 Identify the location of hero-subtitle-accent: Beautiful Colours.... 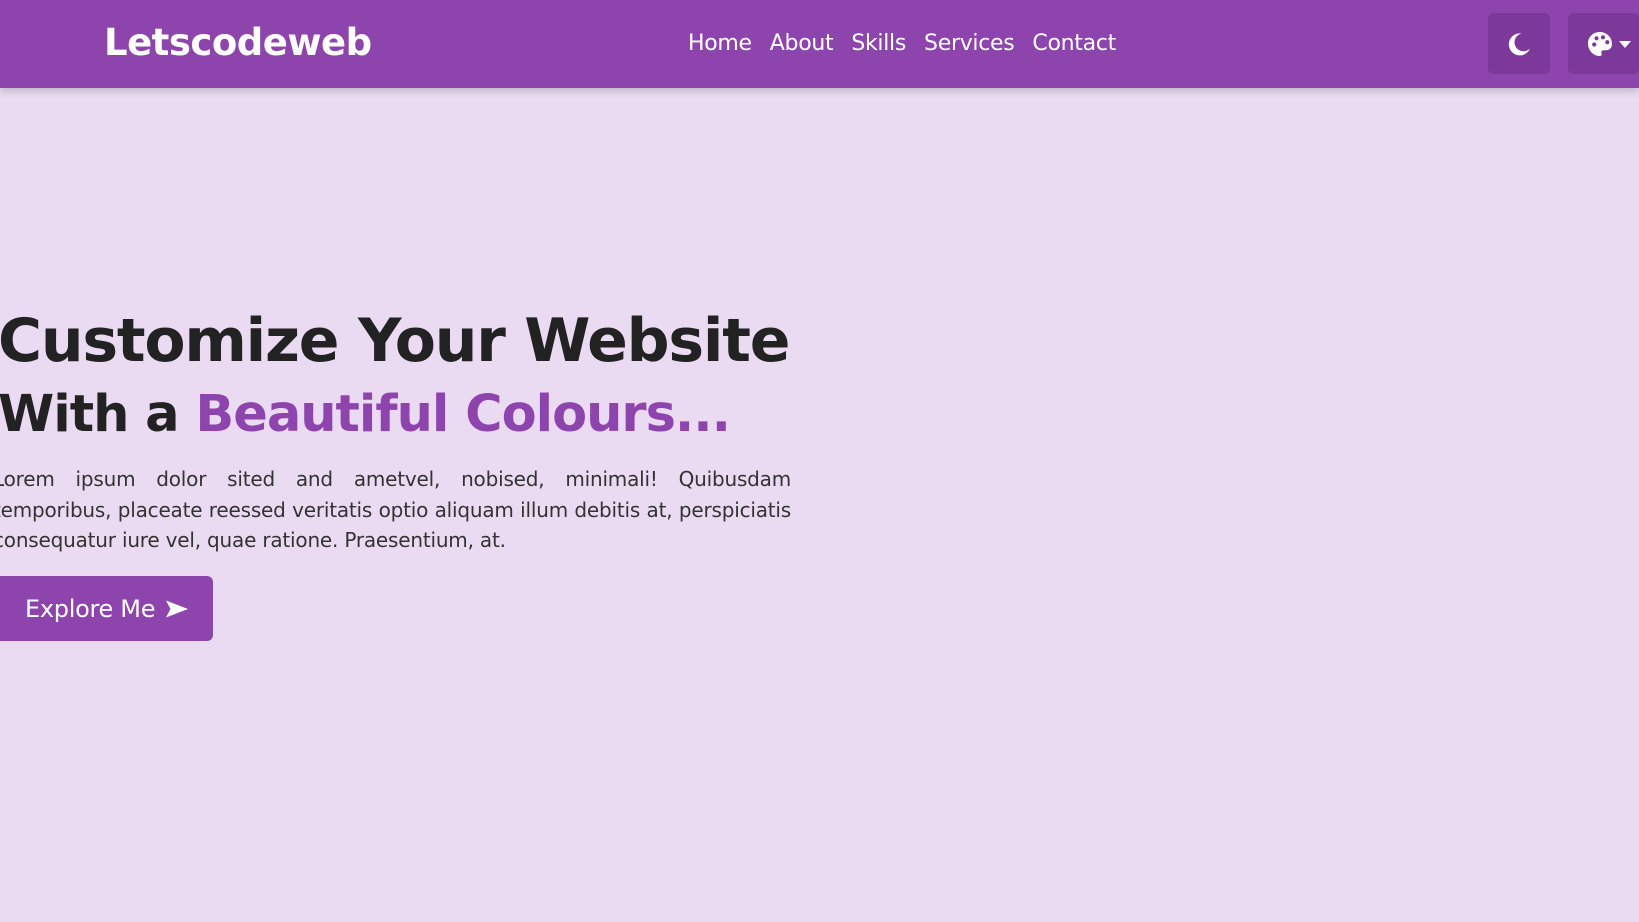
(463, 414).